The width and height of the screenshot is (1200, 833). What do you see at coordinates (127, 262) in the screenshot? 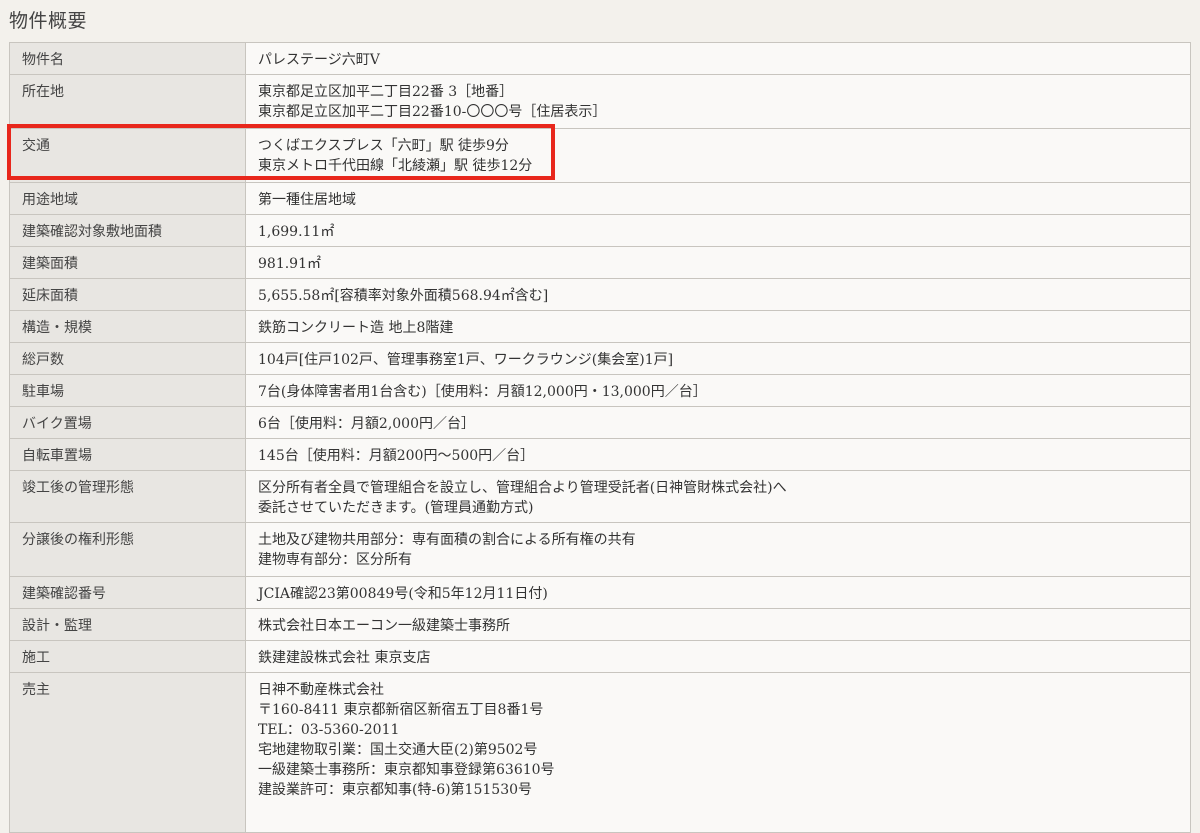
I see `row-label: 建築面積` at bounding box center [127, 262].